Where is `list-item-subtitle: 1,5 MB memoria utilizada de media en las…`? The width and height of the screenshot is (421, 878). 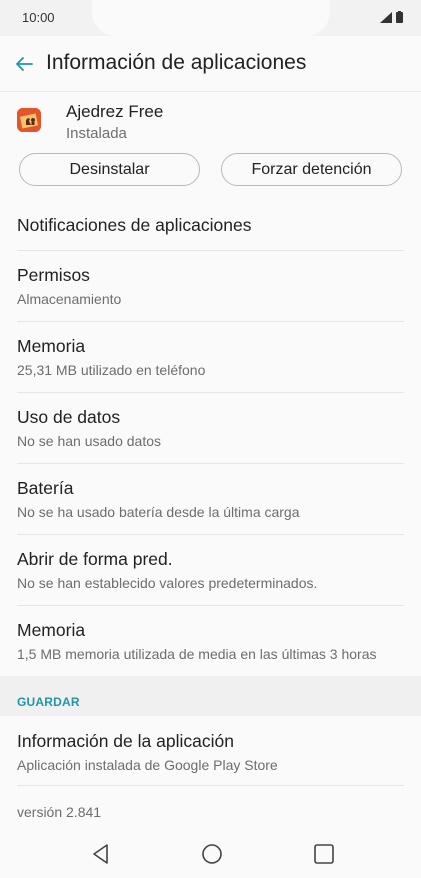
list-item-subtitle: 1,5 MB memoria utilizada de media en las… is located at coordinates (197, 654).